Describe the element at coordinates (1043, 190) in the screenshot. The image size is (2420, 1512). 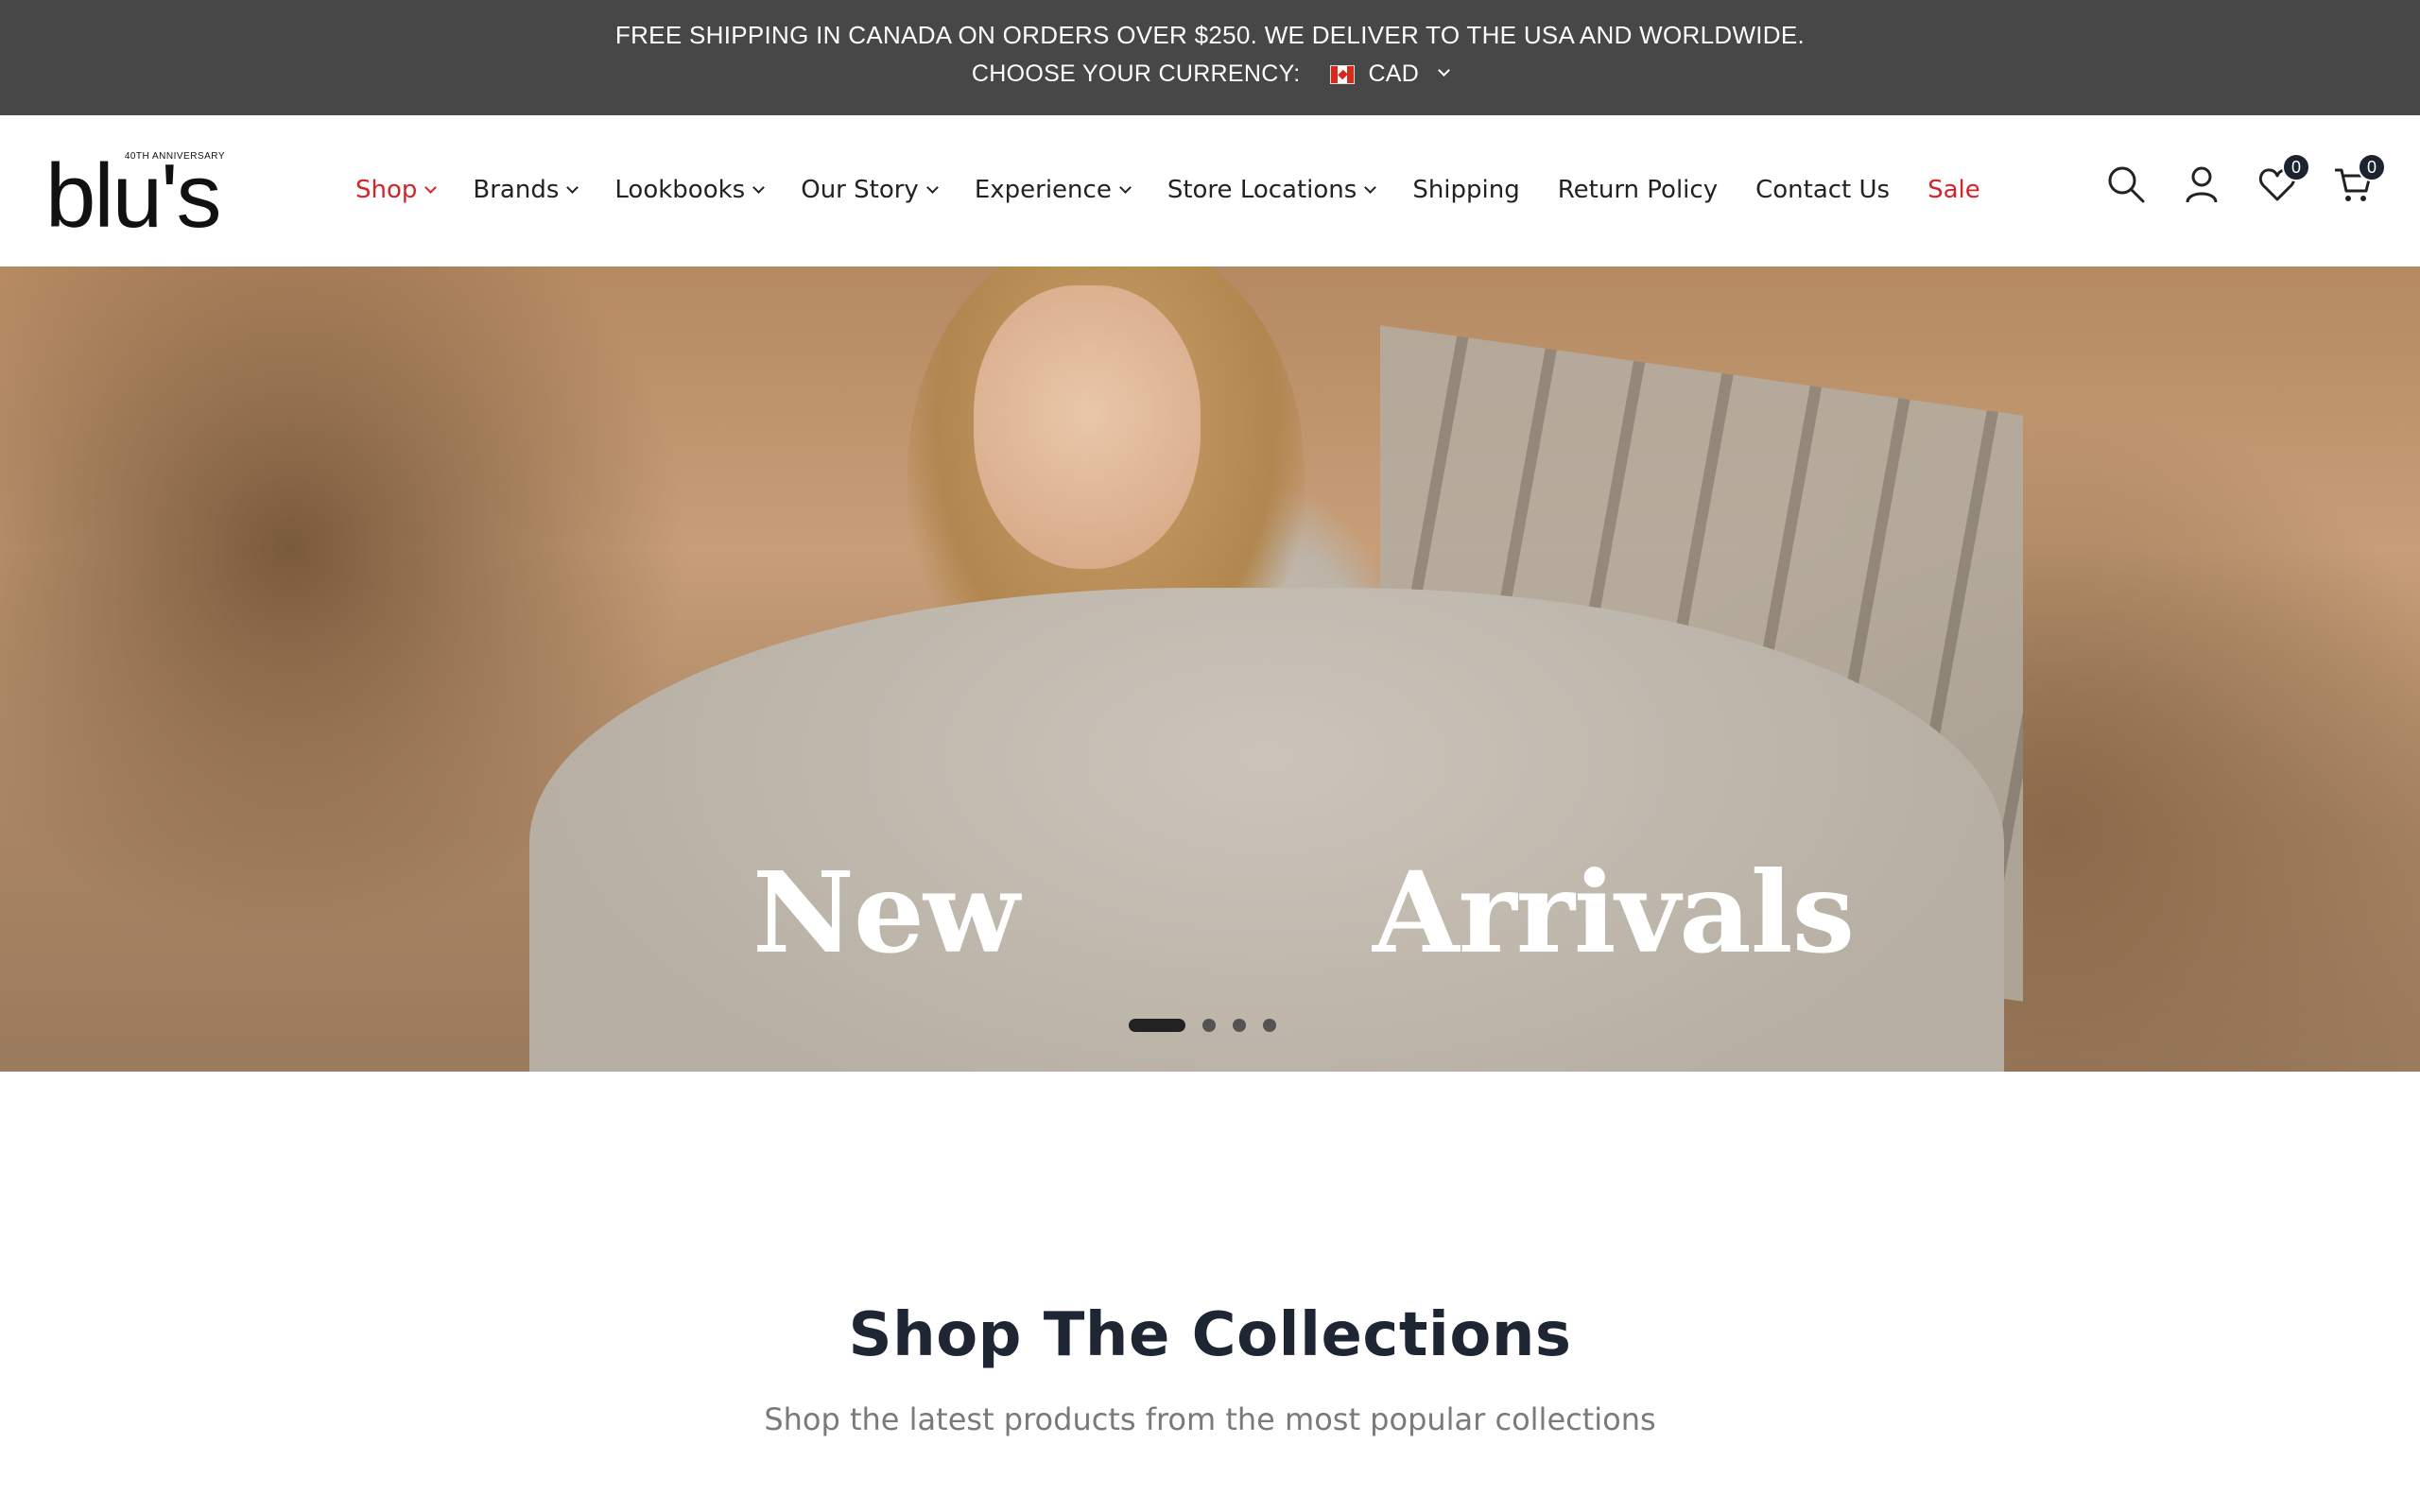
I see `nav-label-experience: Experience` at that location.